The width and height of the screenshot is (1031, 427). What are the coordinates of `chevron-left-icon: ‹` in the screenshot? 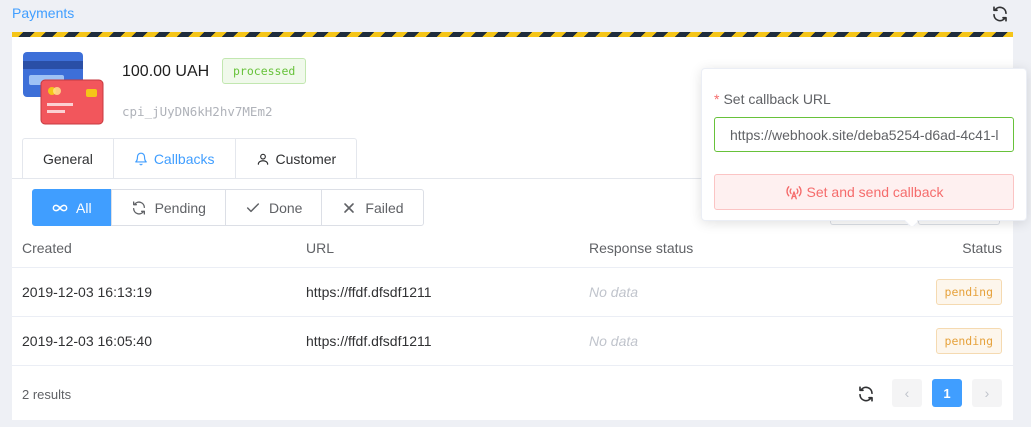 It's located at (907, 393).